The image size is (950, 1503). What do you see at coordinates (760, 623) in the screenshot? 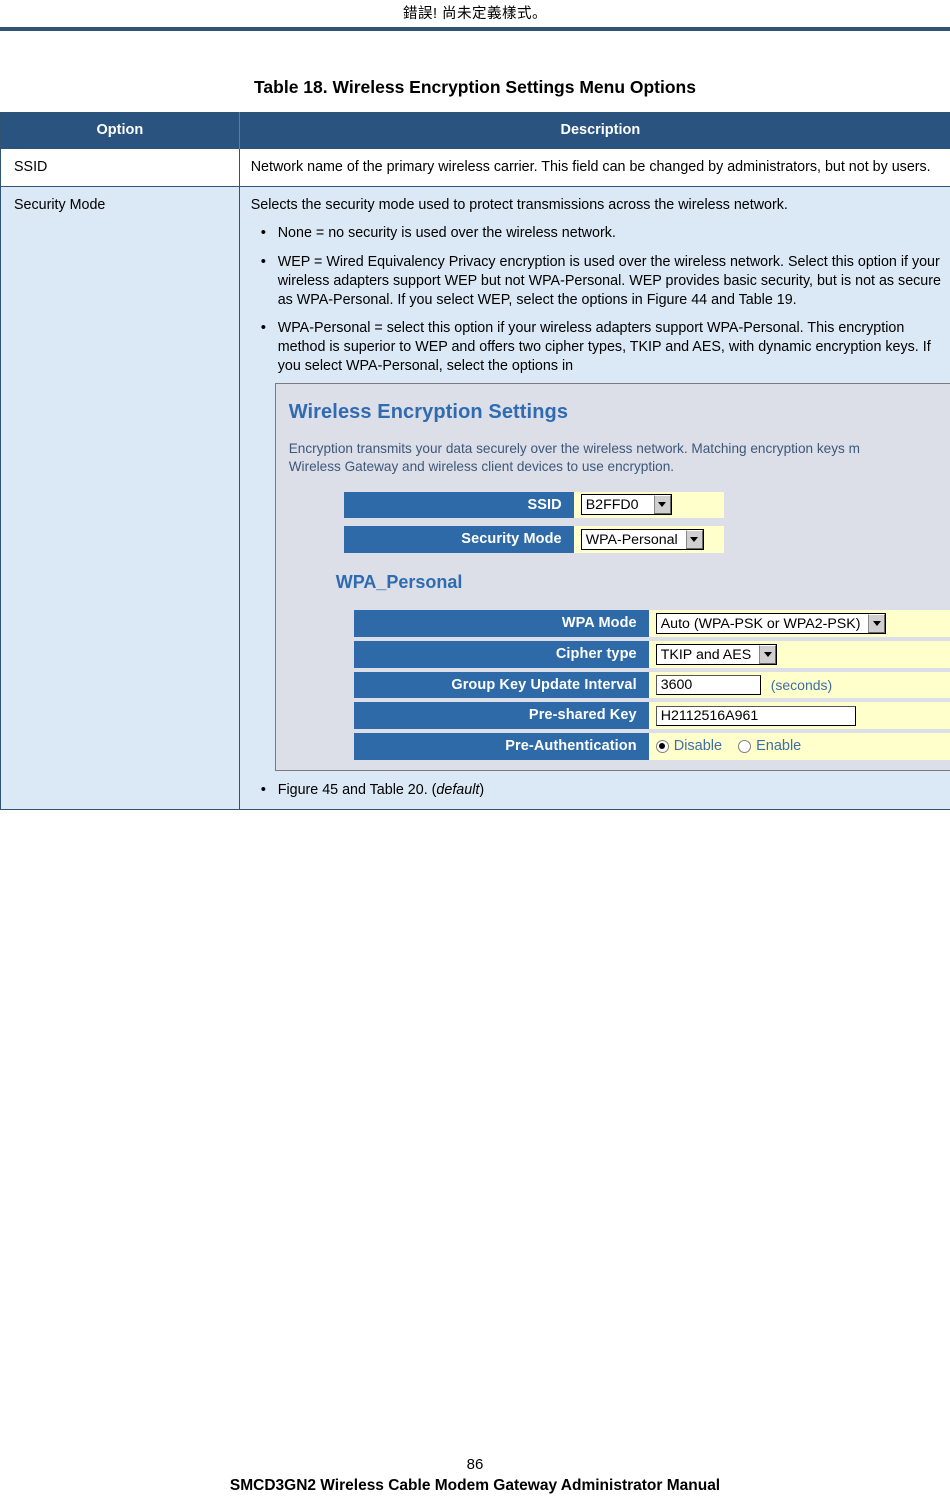
I see `wpa-mode-select-value: Auto (WPA-PSK or WPA2-PSK)` at bounding box center [760, 623].